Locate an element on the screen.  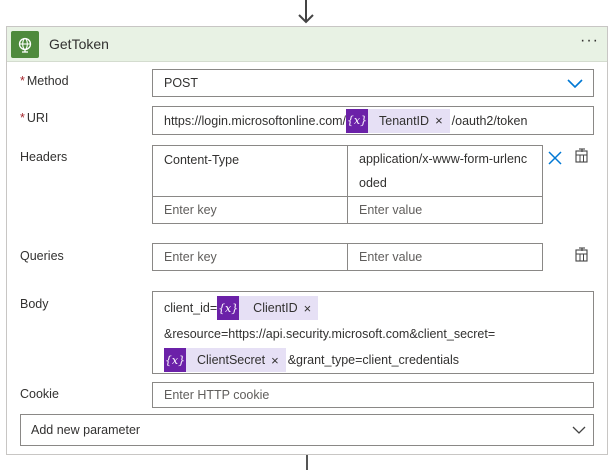
add-new-parameter-dropdown: Add new parameter is located at coordinates (307, 430).